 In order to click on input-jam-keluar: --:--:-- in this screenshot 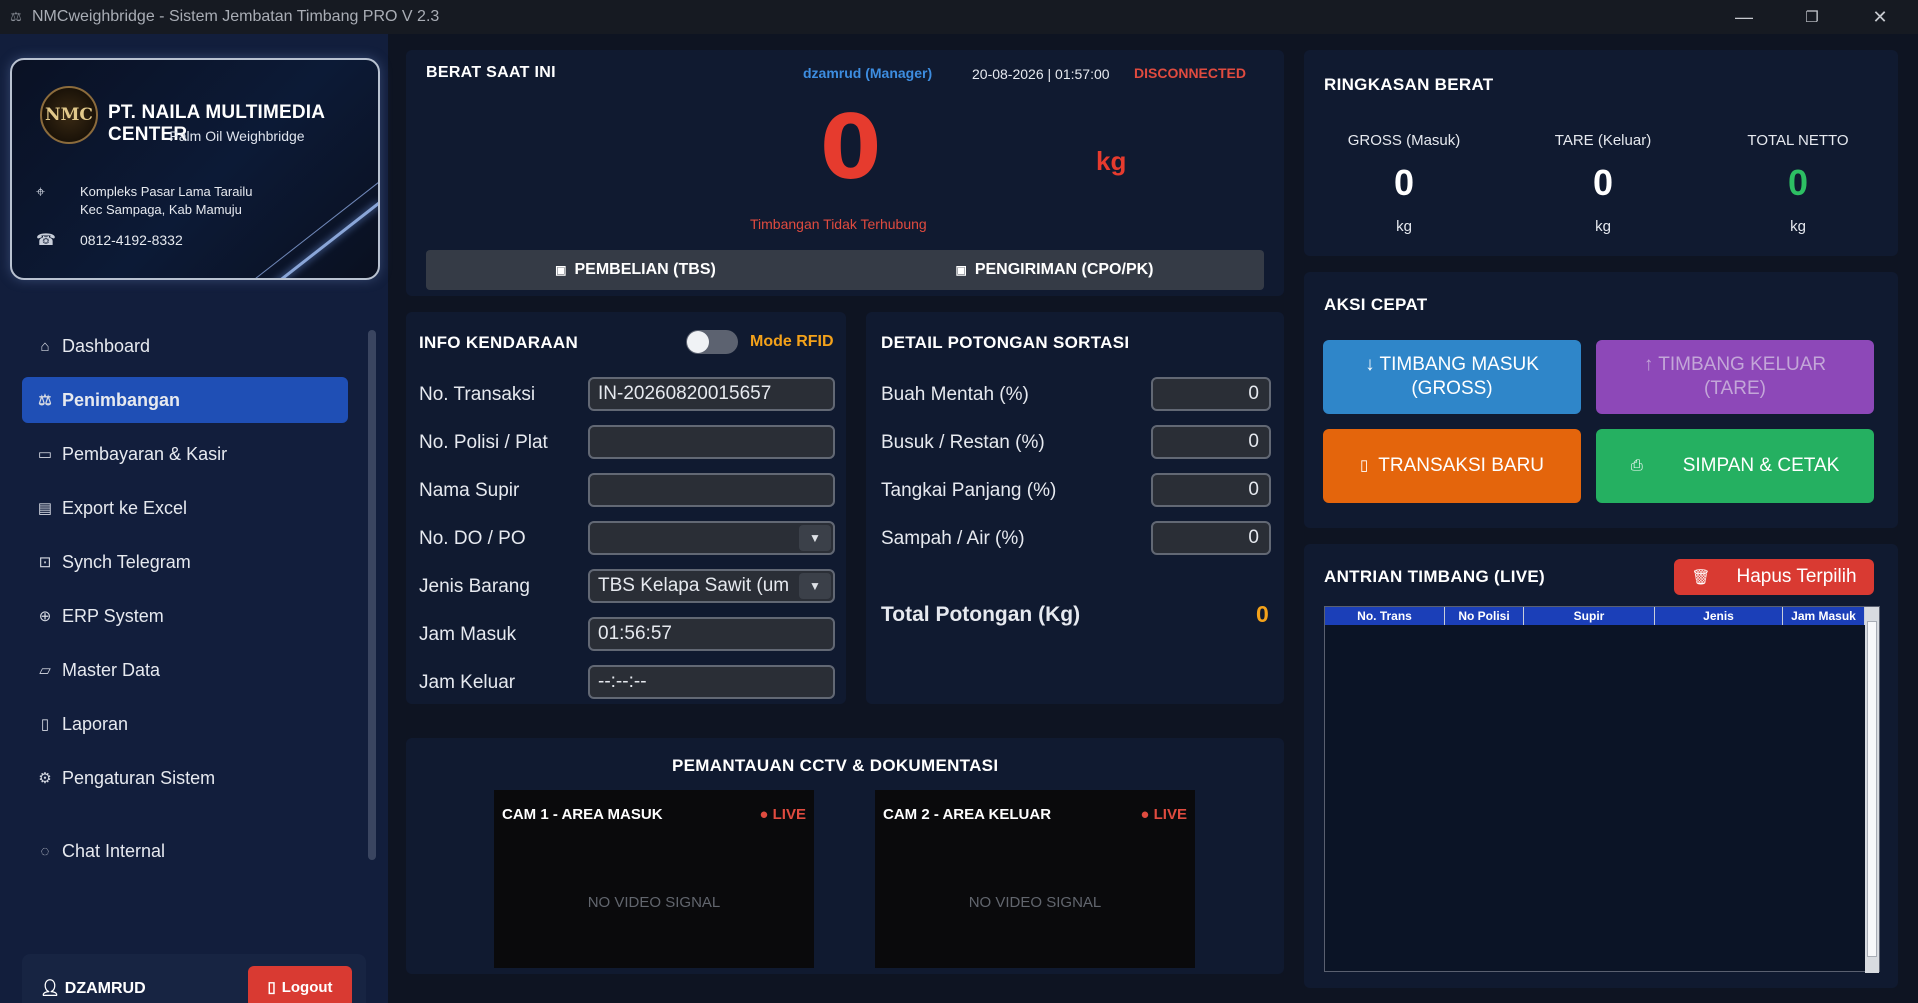, I will do `click(711, 682)`.